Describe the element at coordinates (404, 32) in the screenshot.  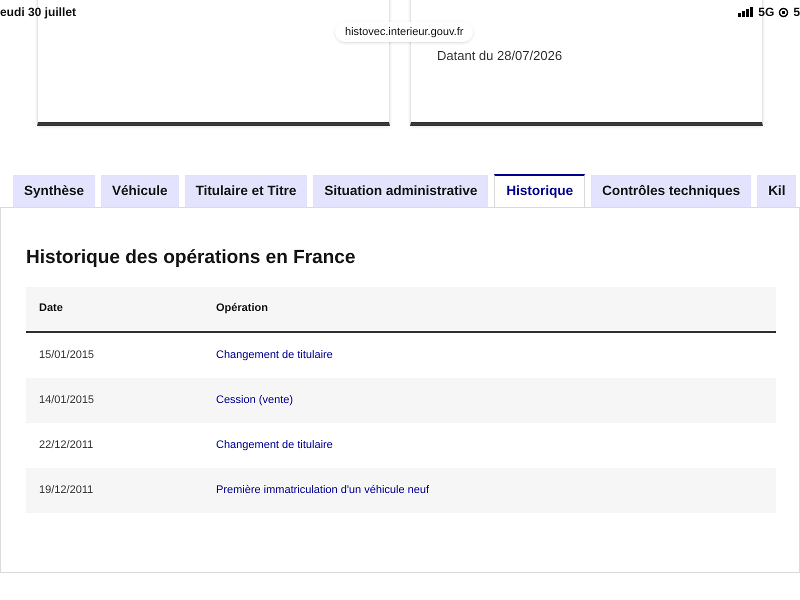
I see `address-bar: histovec.interieur.gouv.fr` at that location.